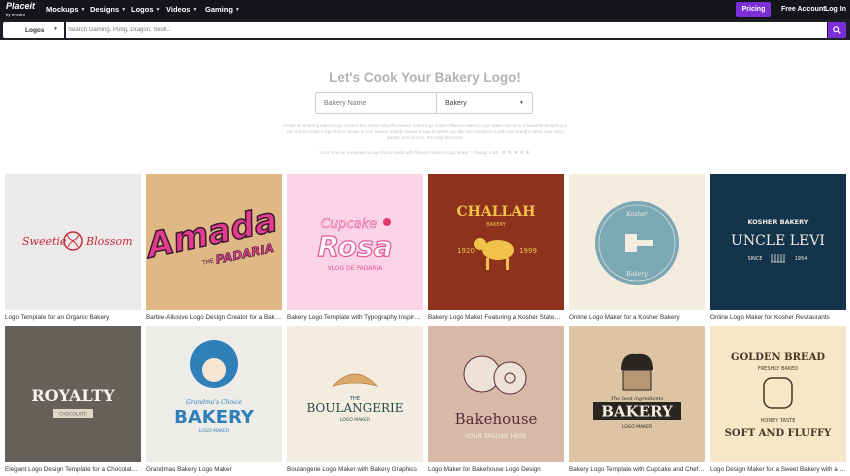 This screenshot has width=850, height=476. I want to click on logo-text: SINCE, so click(754, 259).